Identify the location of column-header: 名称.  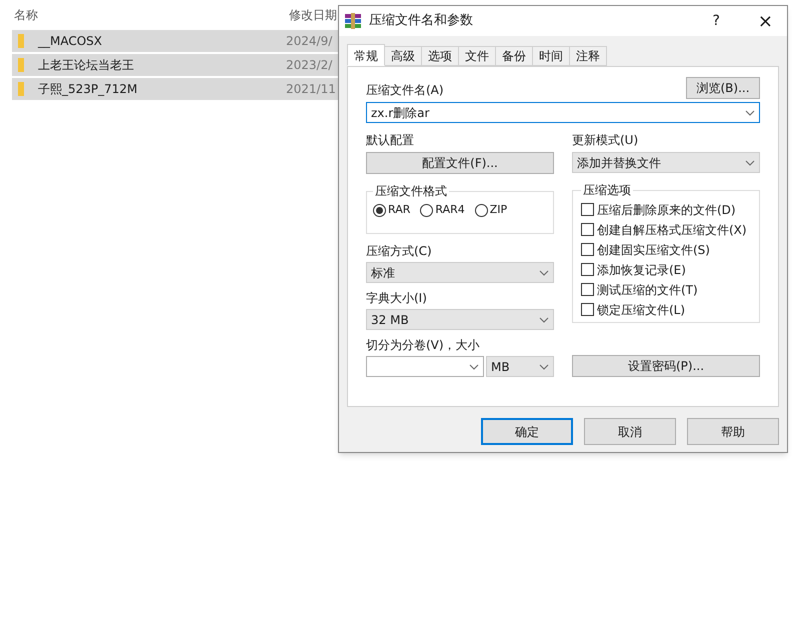
(151, 15).